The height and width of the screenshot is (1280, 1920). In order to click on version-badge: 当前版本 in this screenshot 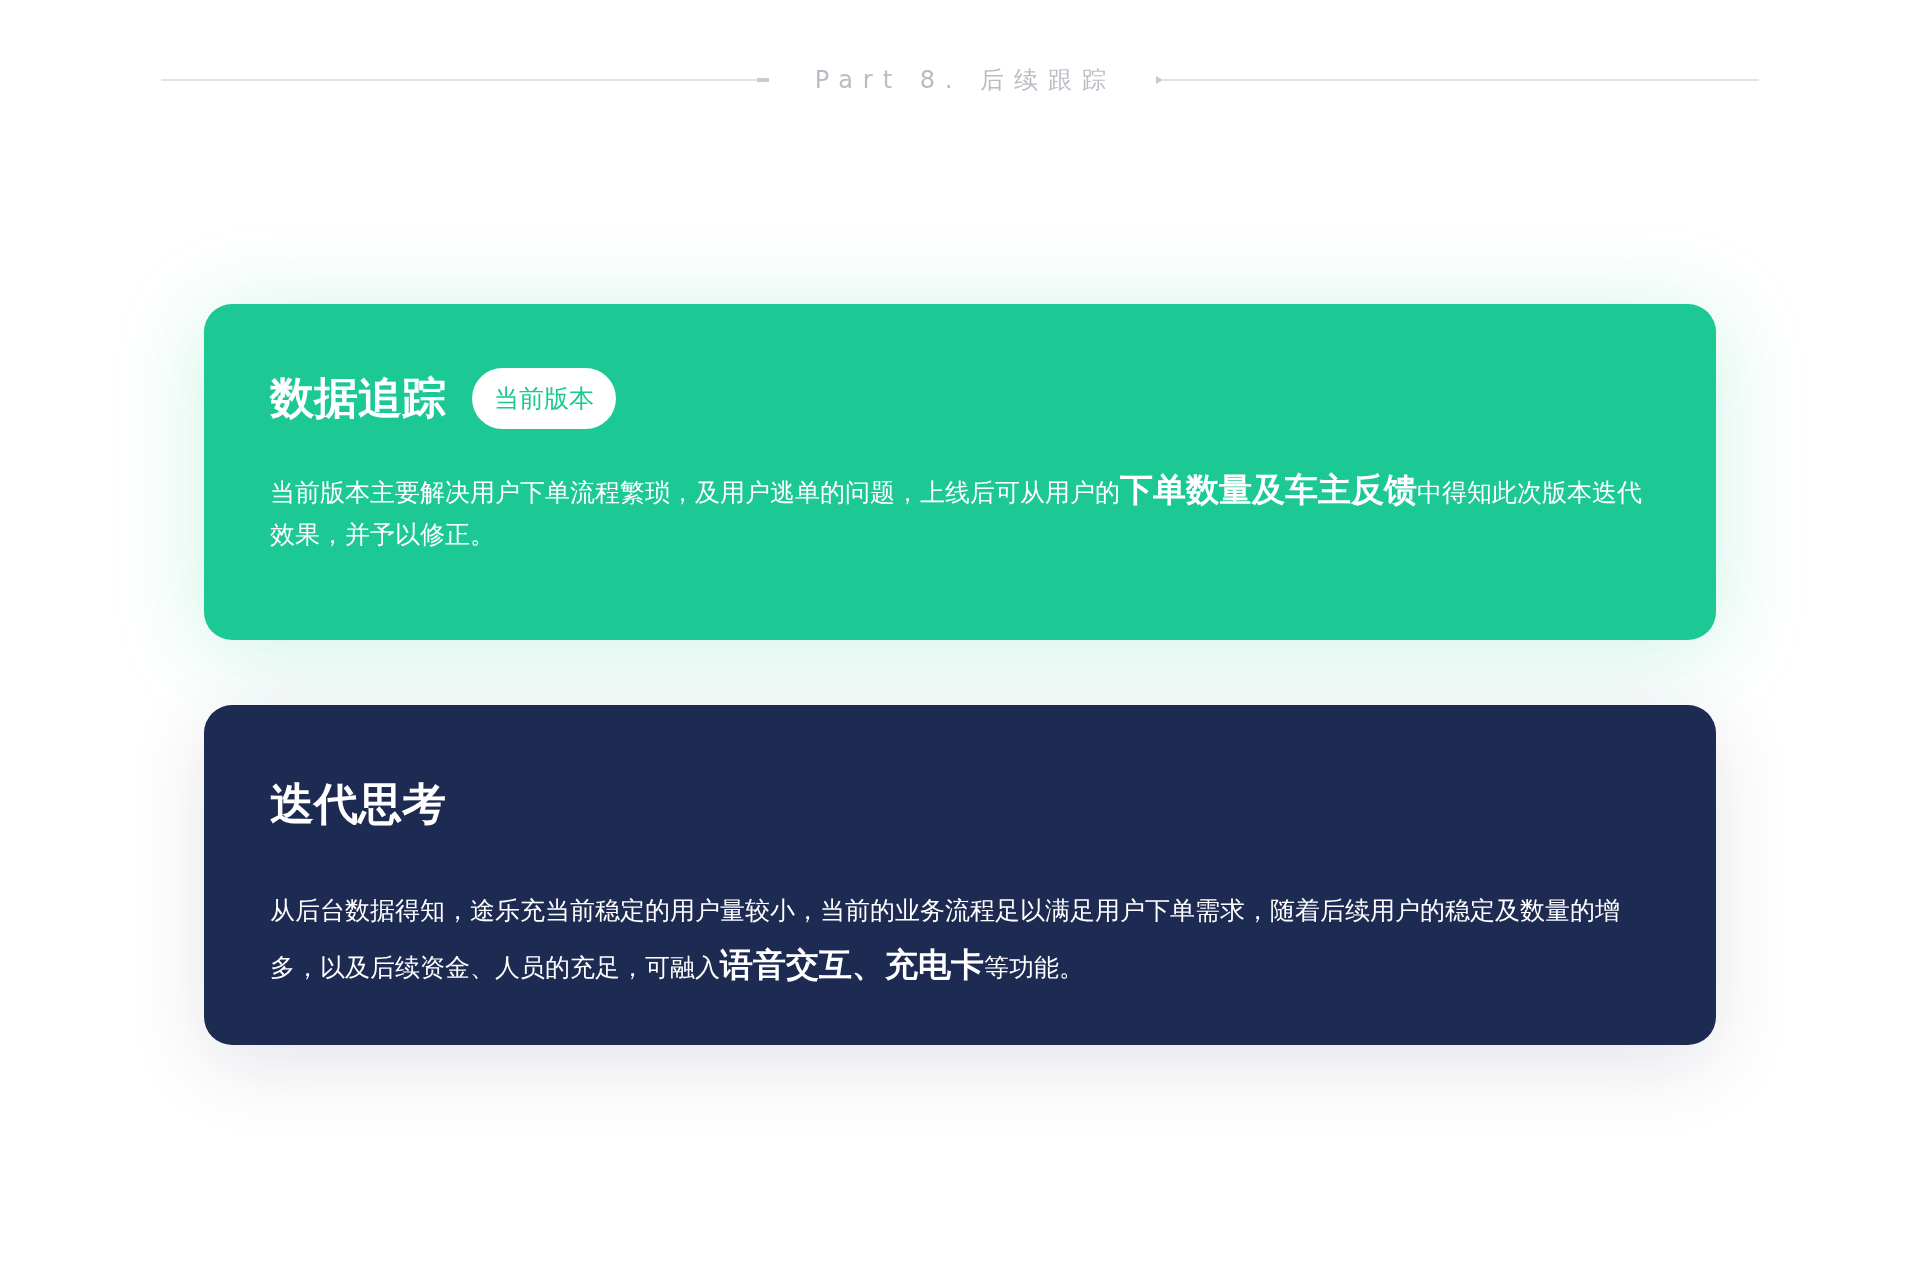, I will do `click(544, 398)`.